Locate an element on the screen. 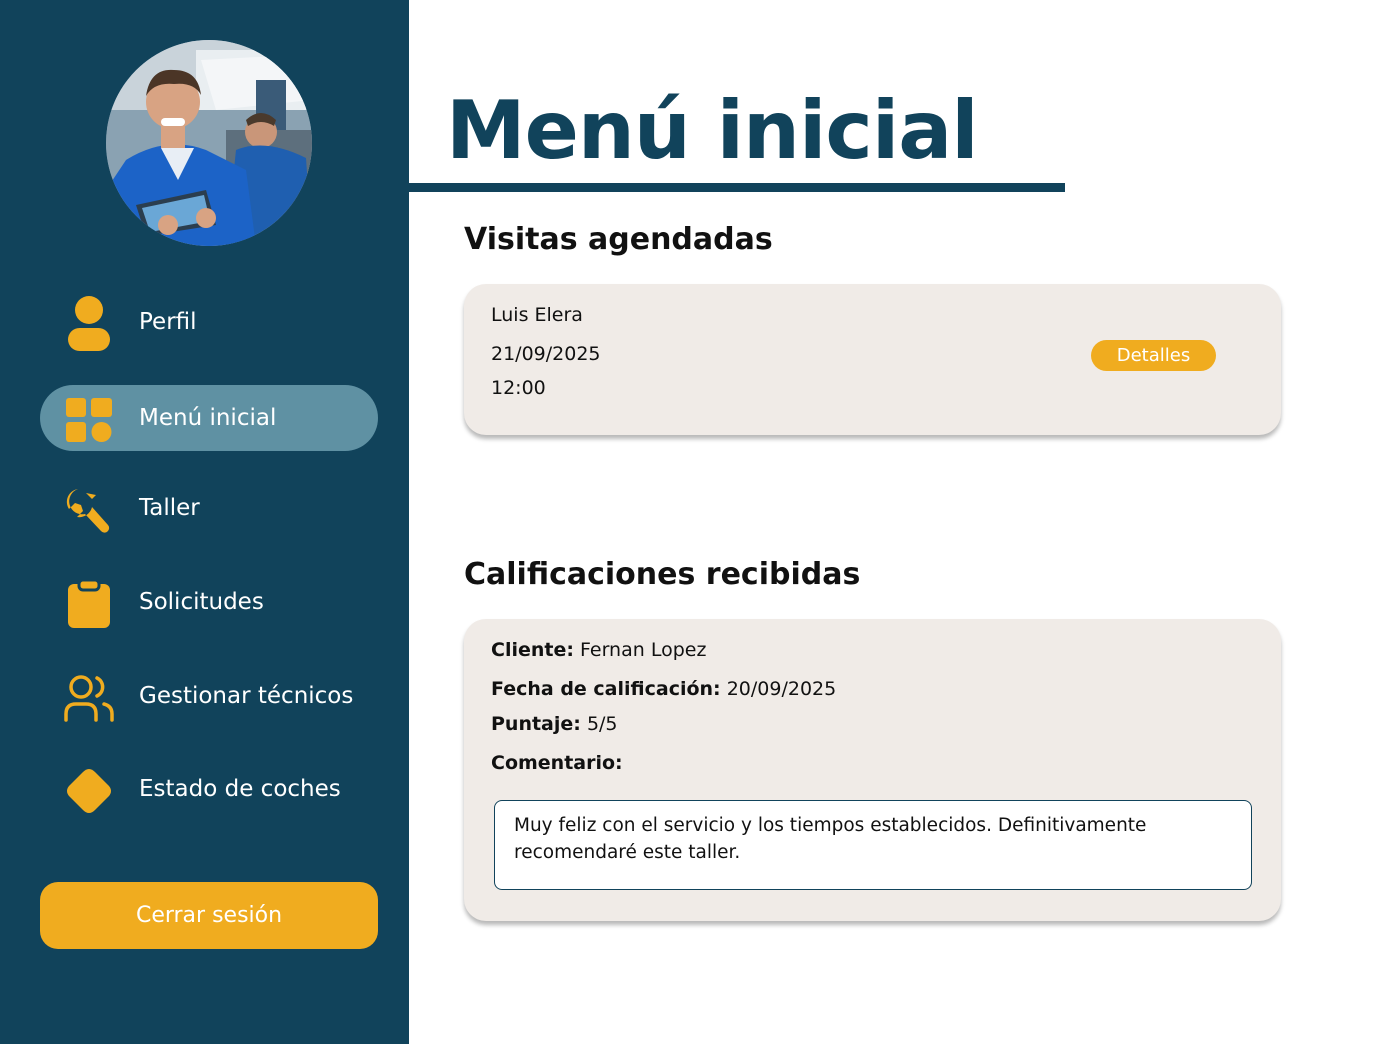 This screenshot has width=1379, height=1044. rating-score-row: Puntaje: 5/5 is located at coordinates (554, 724).